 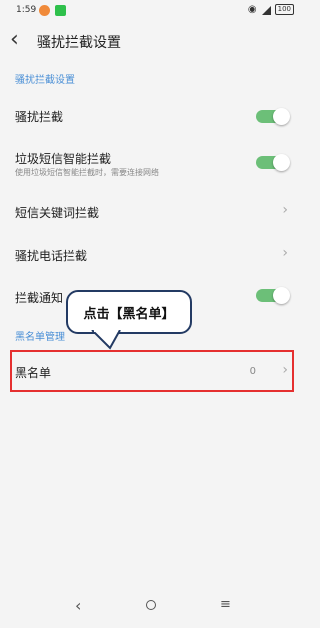 What do you see at coordinates (39, 117) in the screenshot?
I see `row-harass-block-label: 骚扰拦截` at bounding box center [39, 117].